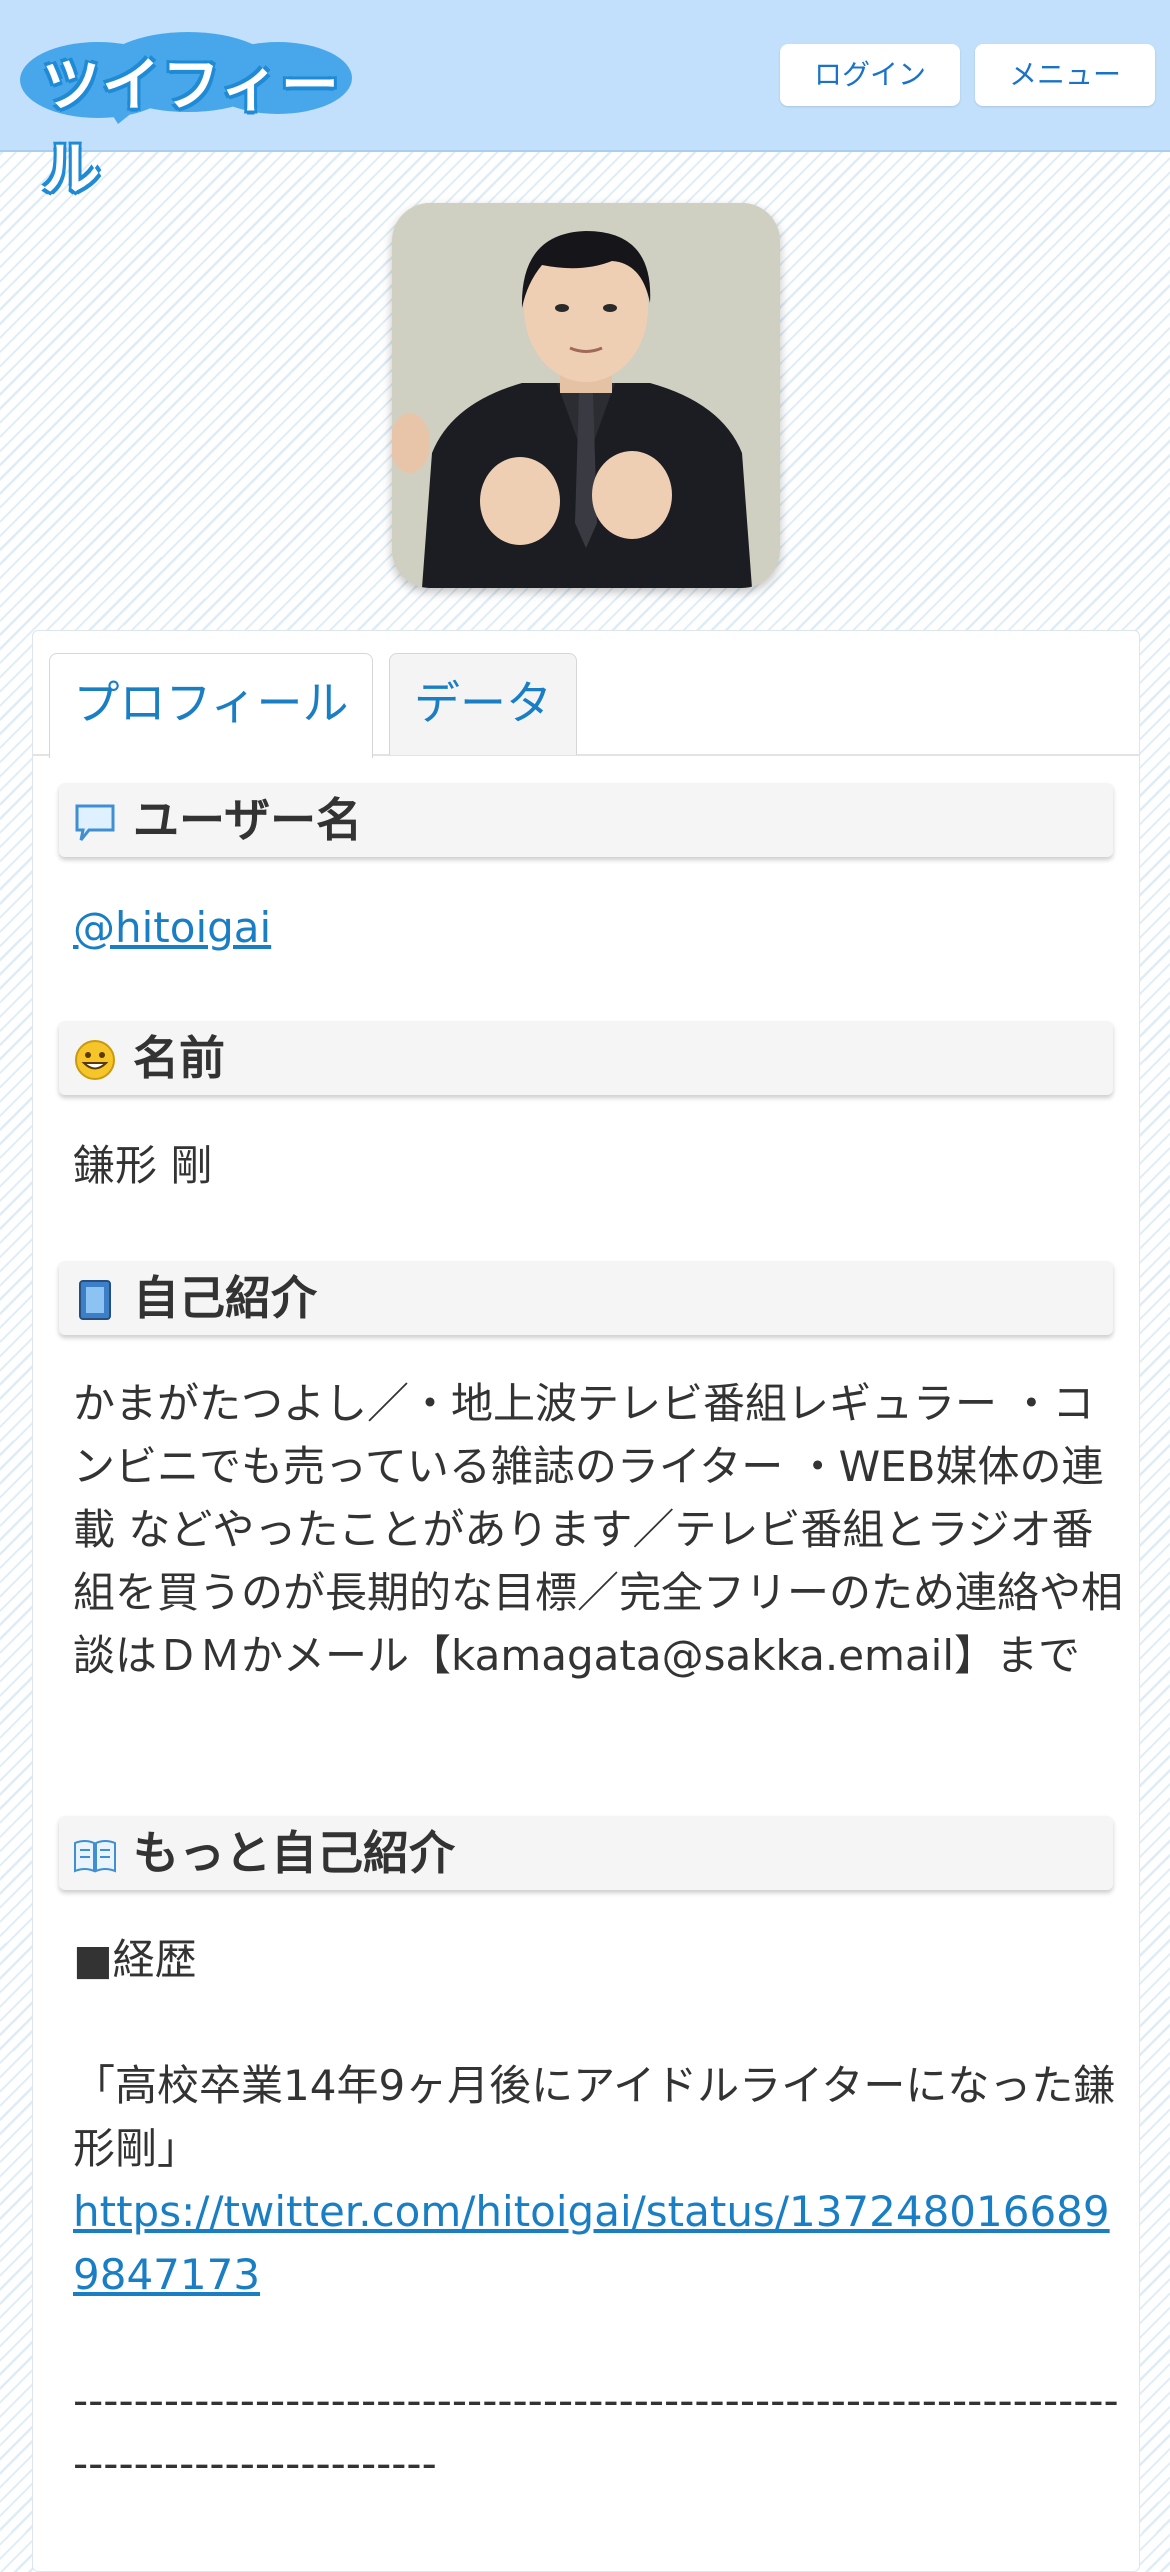  Describe the element at coordinates (598, 927) in the screenshot. I see `username-value: @hitoigai` at that location.